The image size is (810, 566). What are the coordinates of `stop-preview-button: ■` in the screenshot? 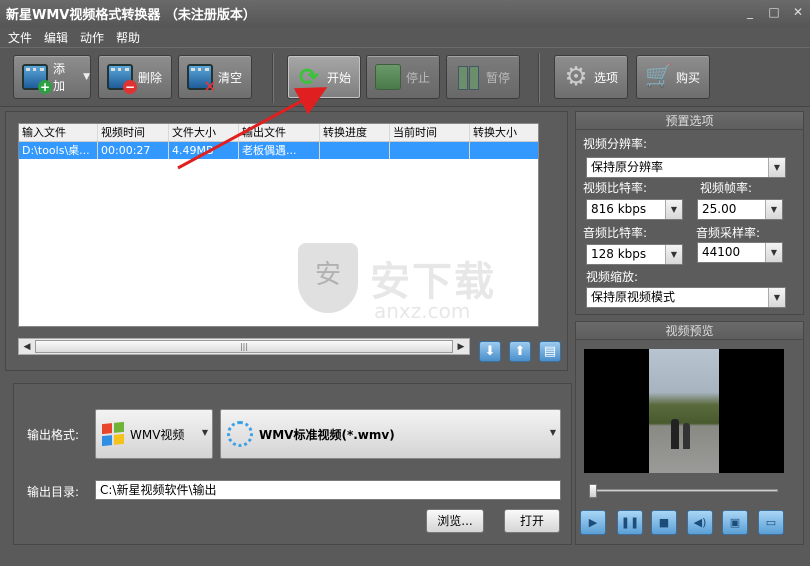 It's located at (664, 522).